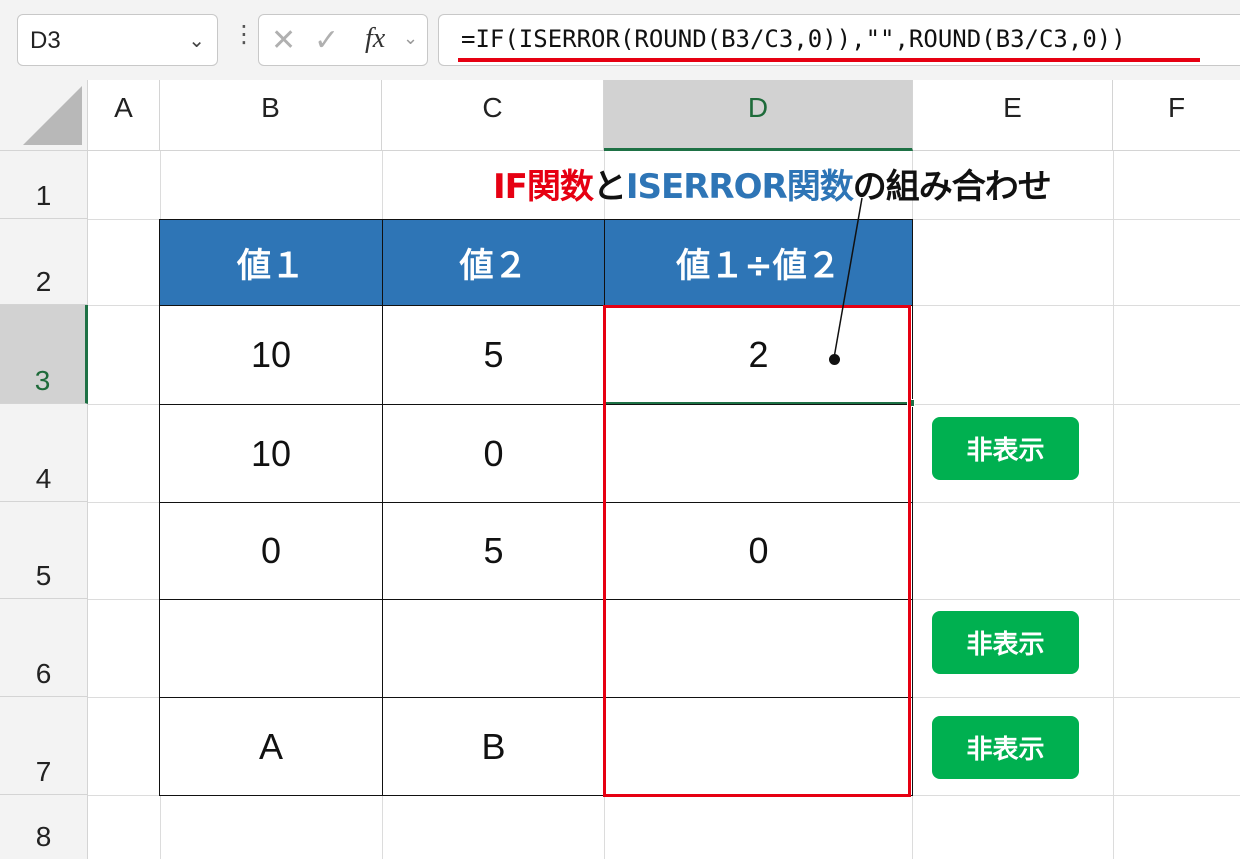  I want to click on formula-underline, so click(829, 60).